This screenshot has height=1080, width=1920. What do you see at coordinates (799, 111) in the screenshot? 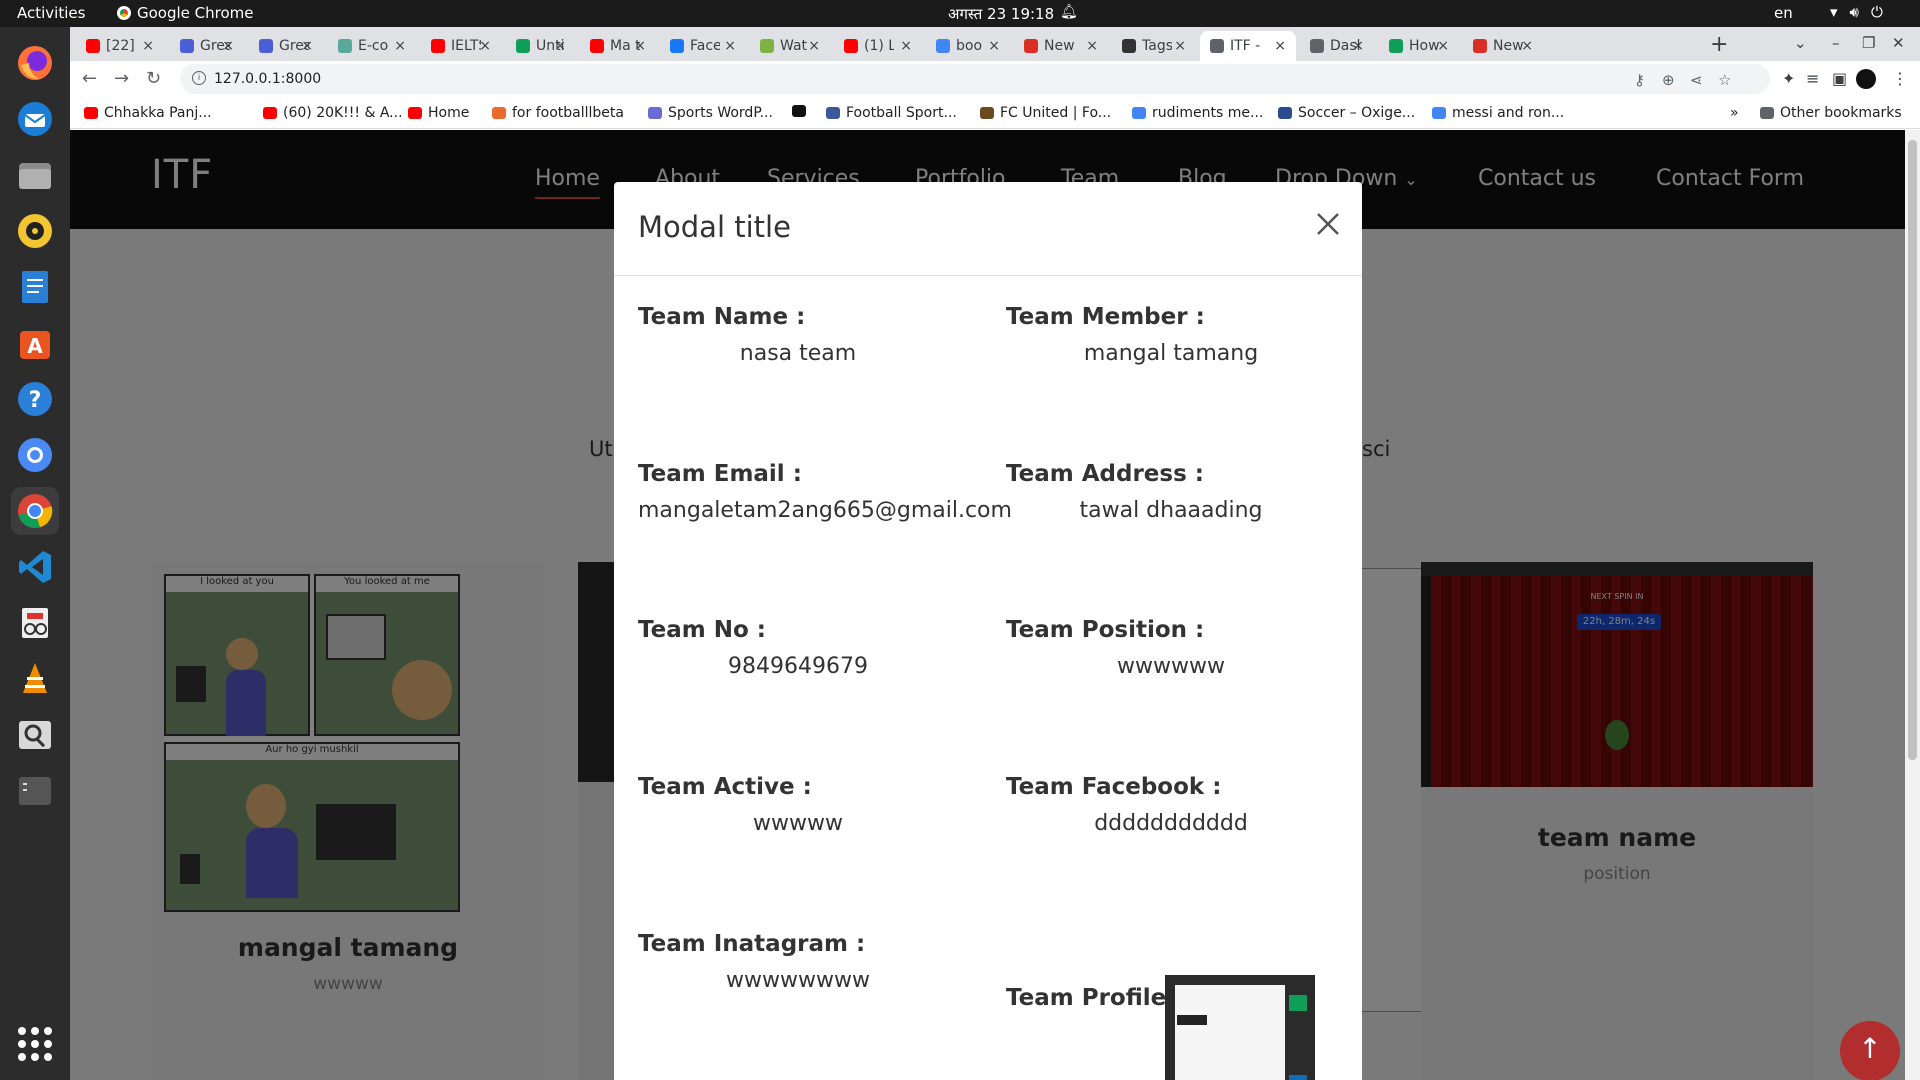
I see `bookmark-item` at bounding box center [799, 111].